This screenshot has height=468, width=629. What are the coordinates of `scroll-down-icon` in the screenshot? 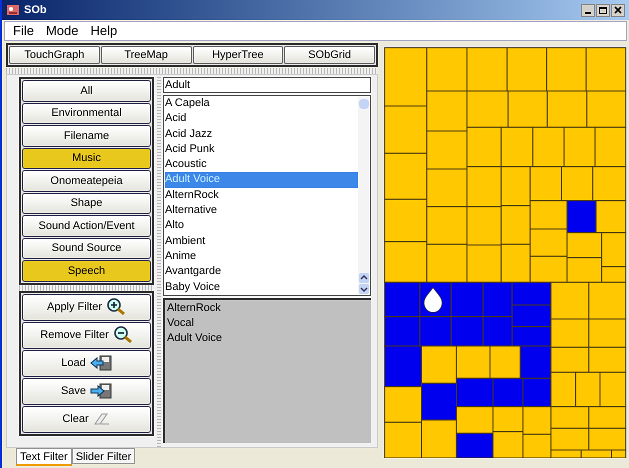 It's located at (364, 289).